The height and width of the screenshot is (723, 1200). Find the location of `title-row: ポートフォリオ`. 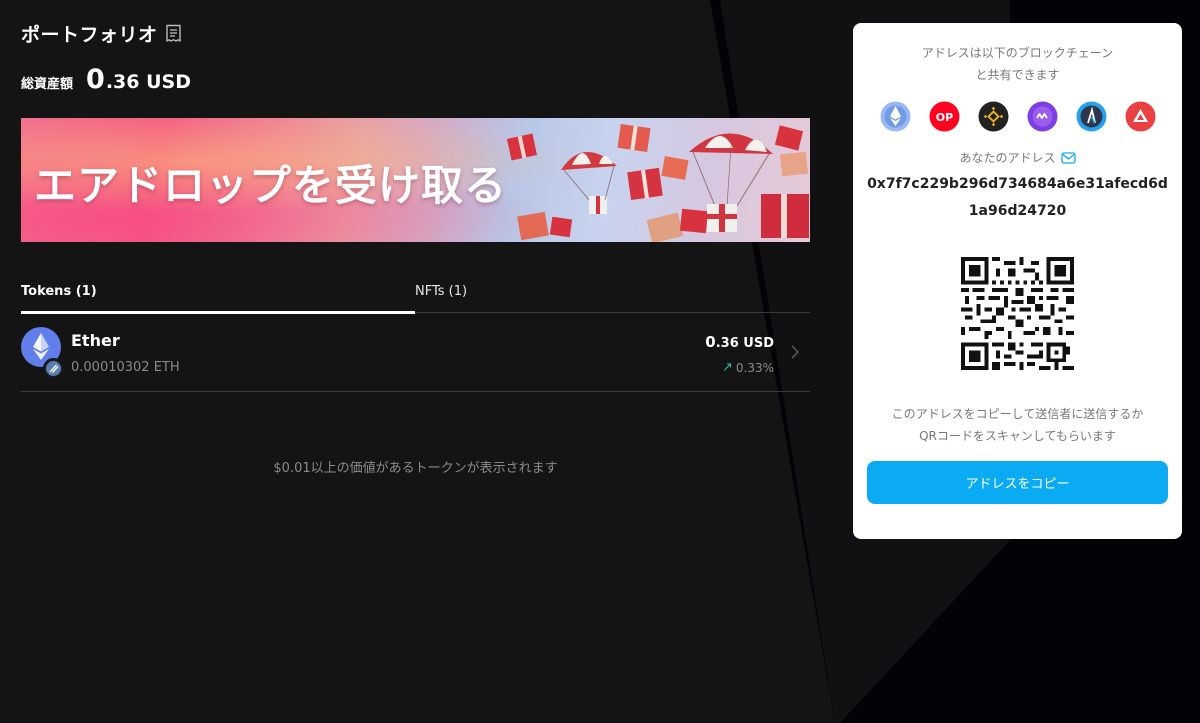

title-row: ポートフォリオ is located at coordinates (101, 33).